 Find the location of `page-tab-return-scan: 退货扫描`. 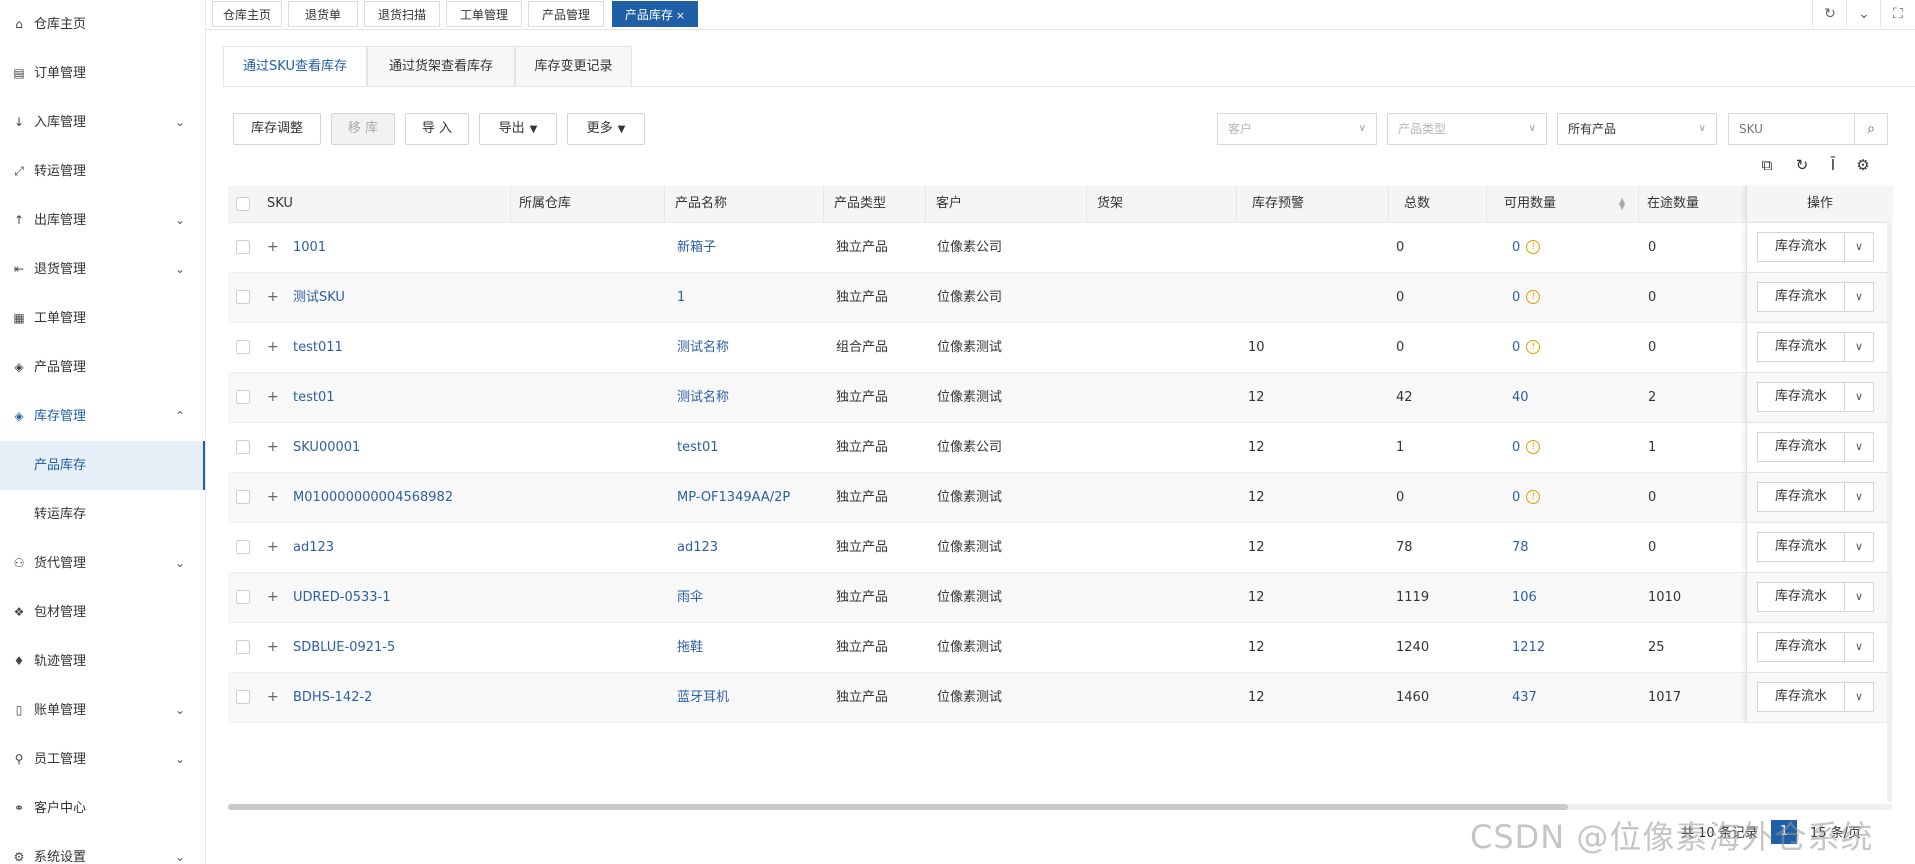

page-tab-return-scan: 退货扫描 is located at coordinates (402, 14).